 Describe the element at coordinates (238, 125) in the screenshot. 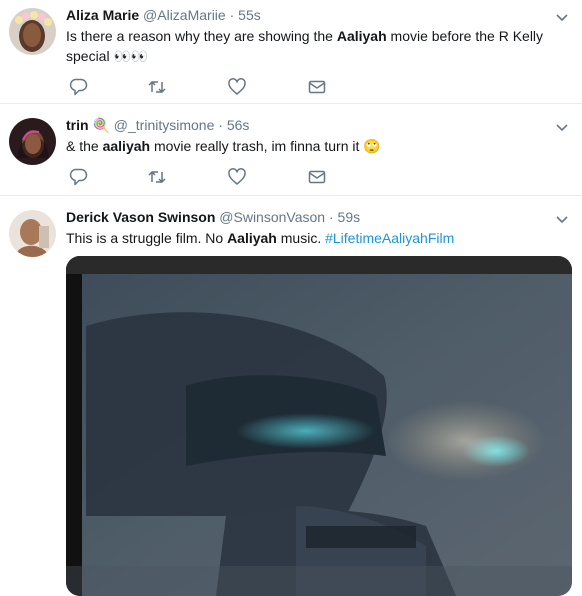

I see `timestamp: 56s` at that location.